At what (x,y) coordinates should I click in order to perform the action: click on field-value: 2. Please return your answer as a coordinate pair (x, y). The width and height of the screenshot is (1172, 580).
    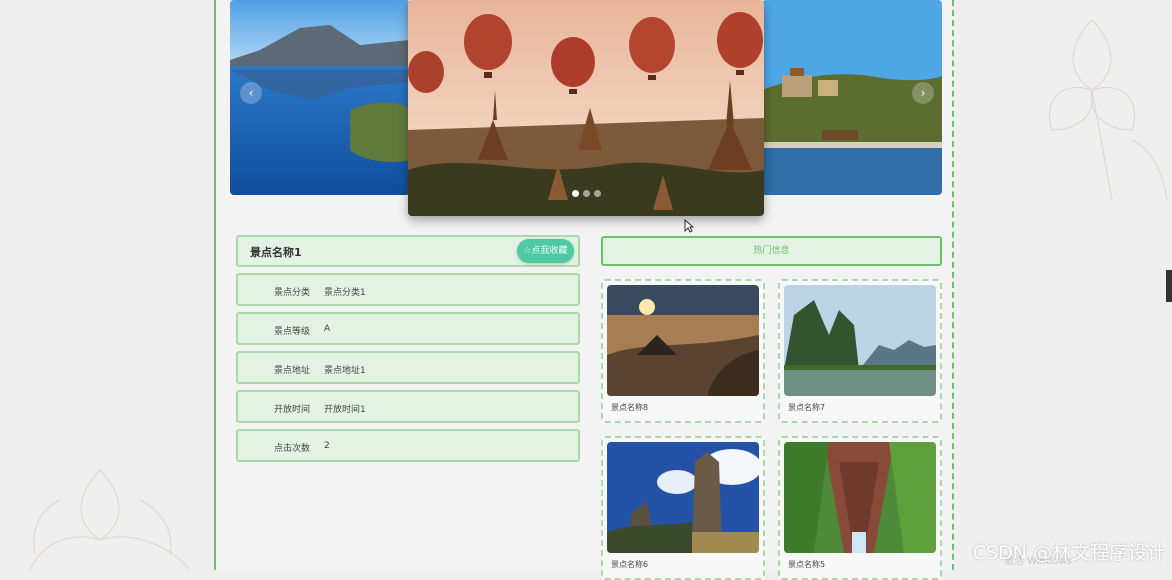
    Looking at the image, I should click on (327, 446).